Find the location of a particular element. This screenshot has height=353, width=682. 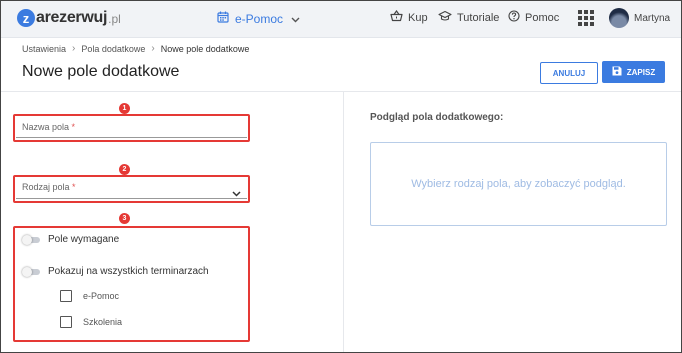

calendar-switcher-label: e-Pomoc is located at coordinates (259, 19).